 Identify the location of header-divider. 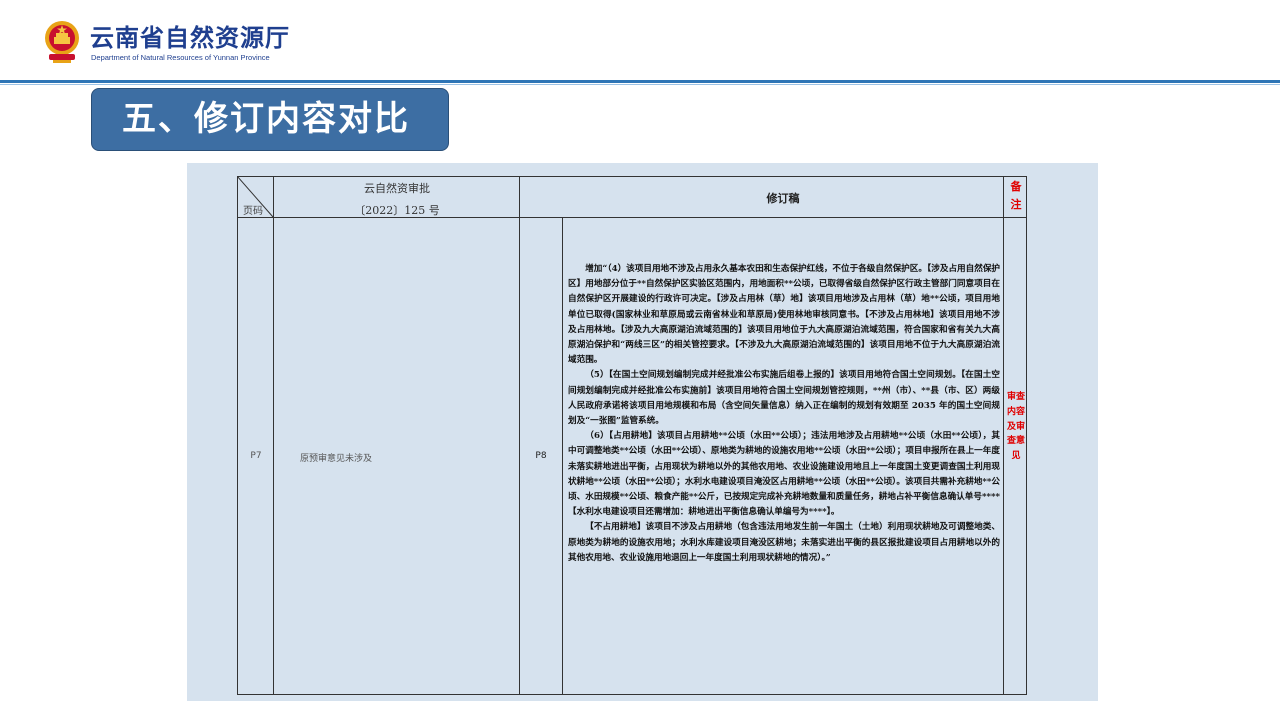
(640, 81).